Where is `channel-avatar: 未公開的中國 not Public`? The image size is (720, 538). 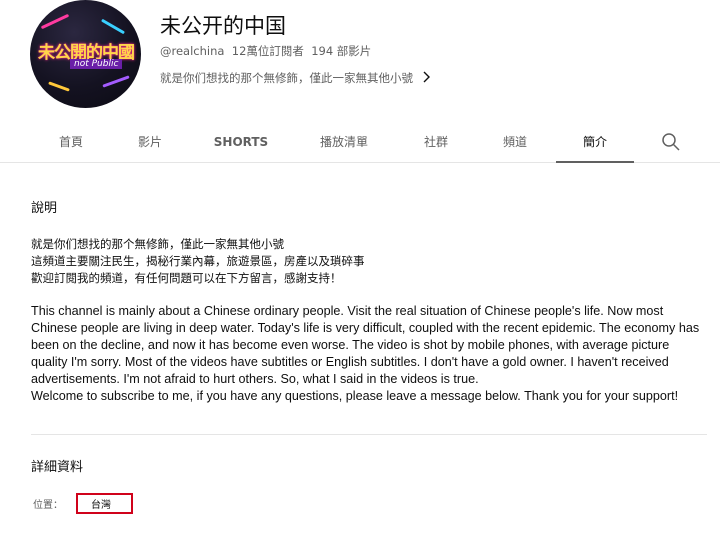
channel-avatar: 未公開的中國 not Public is located at coordinates (85, 54).